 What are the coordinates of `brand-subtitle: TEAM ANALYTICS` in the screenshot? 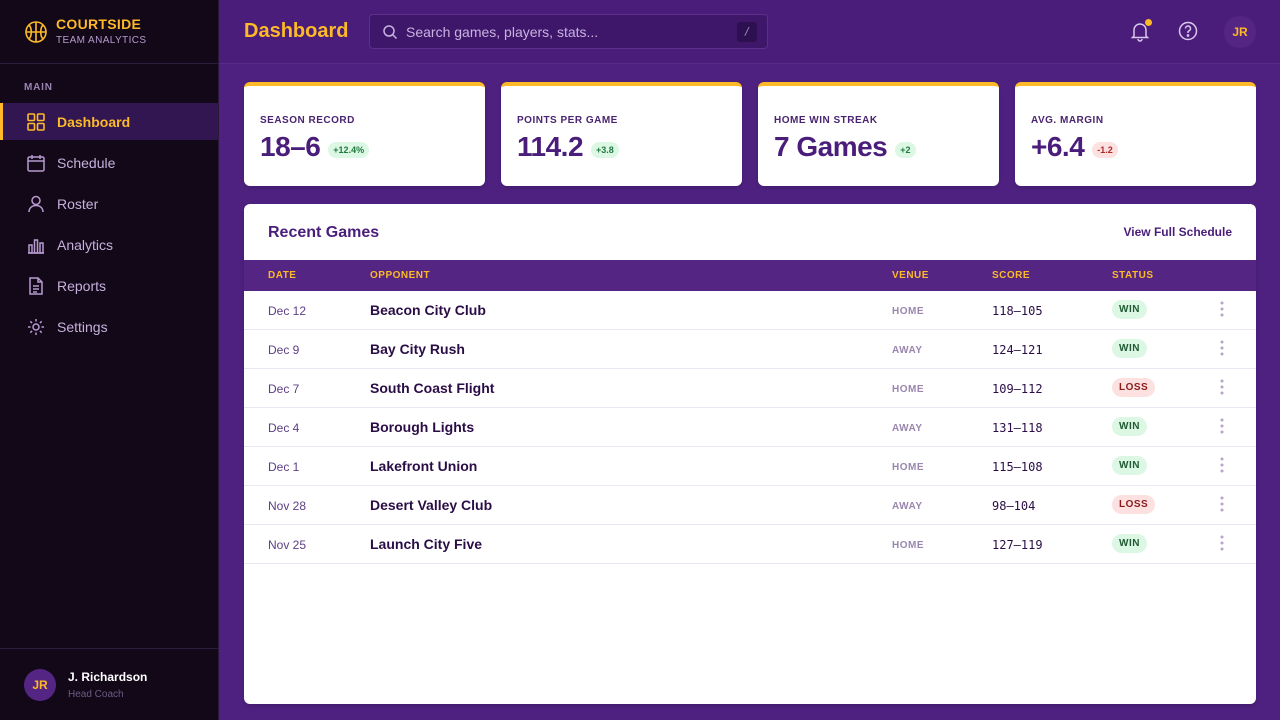 It's located at (101, 40).